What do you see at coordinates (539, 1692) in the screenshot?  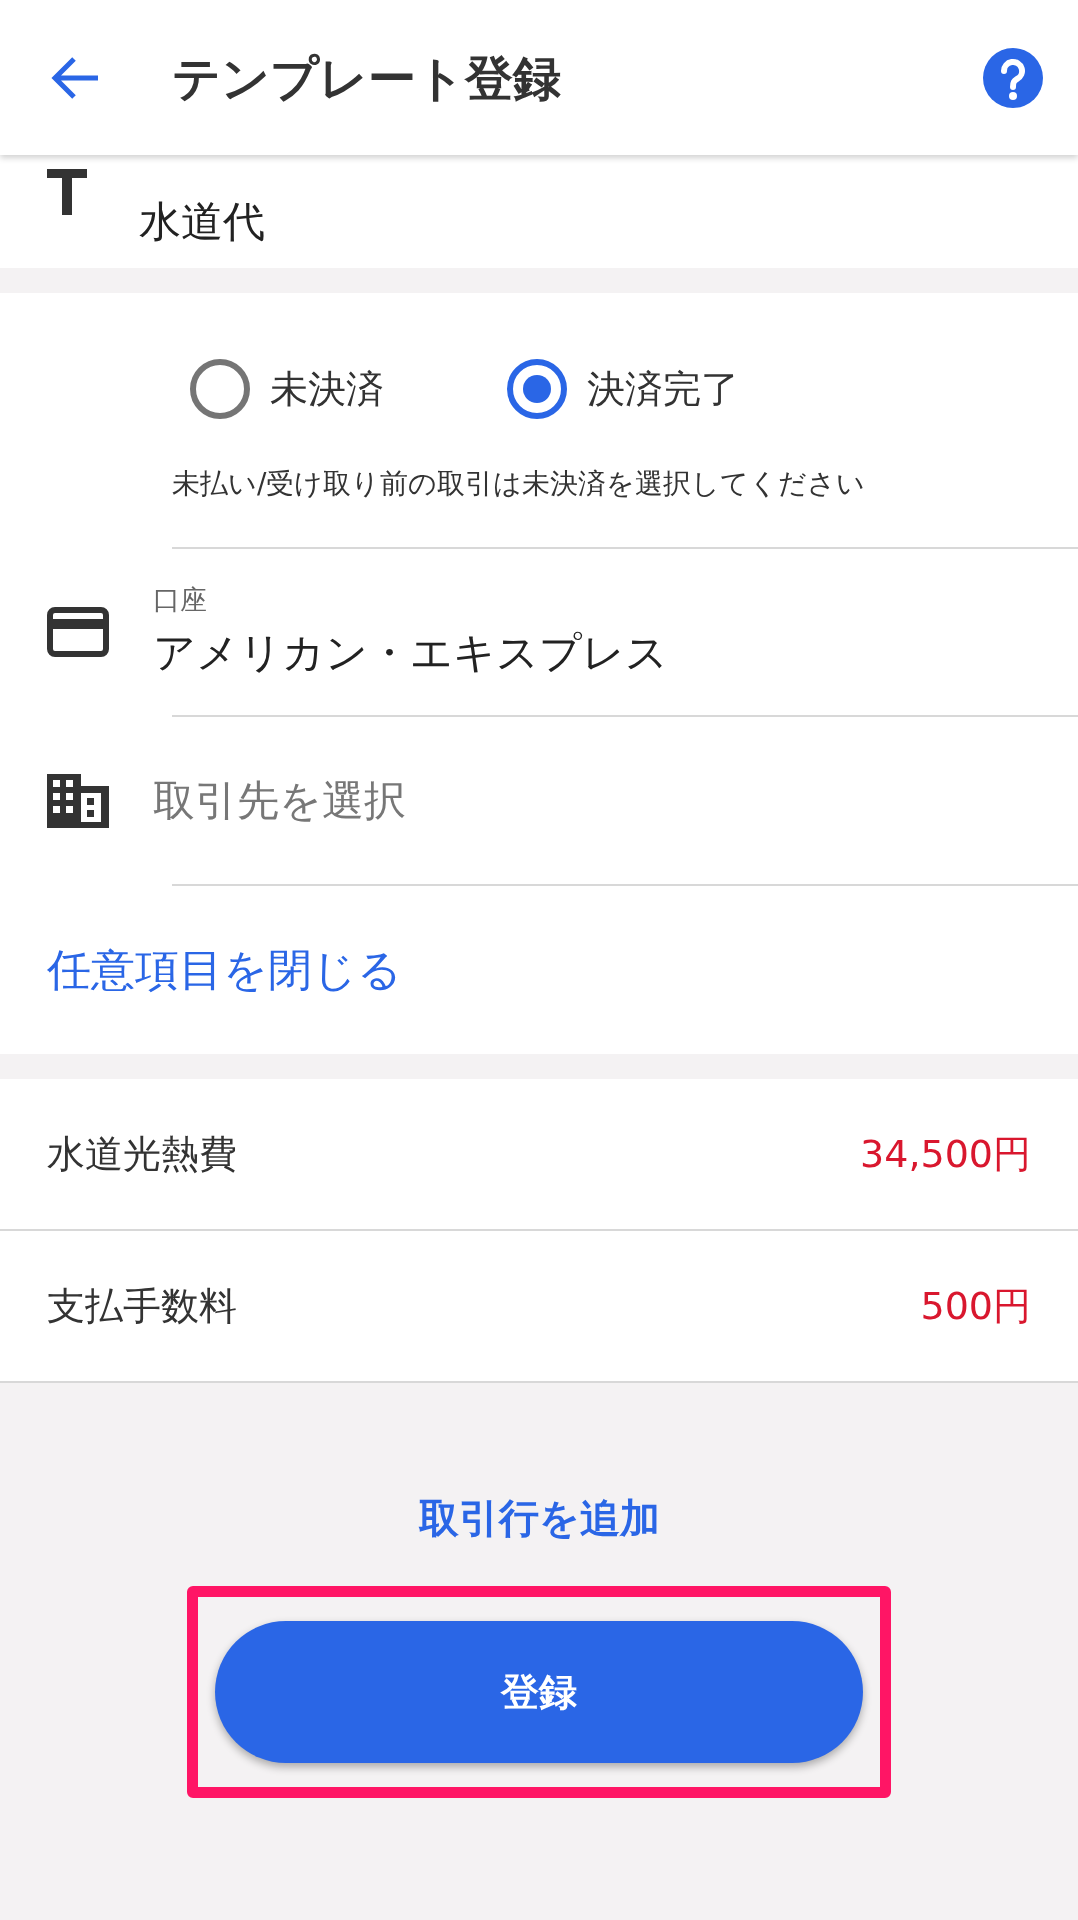 I see `register-button: 登録` at bounding box center [539, 1692].